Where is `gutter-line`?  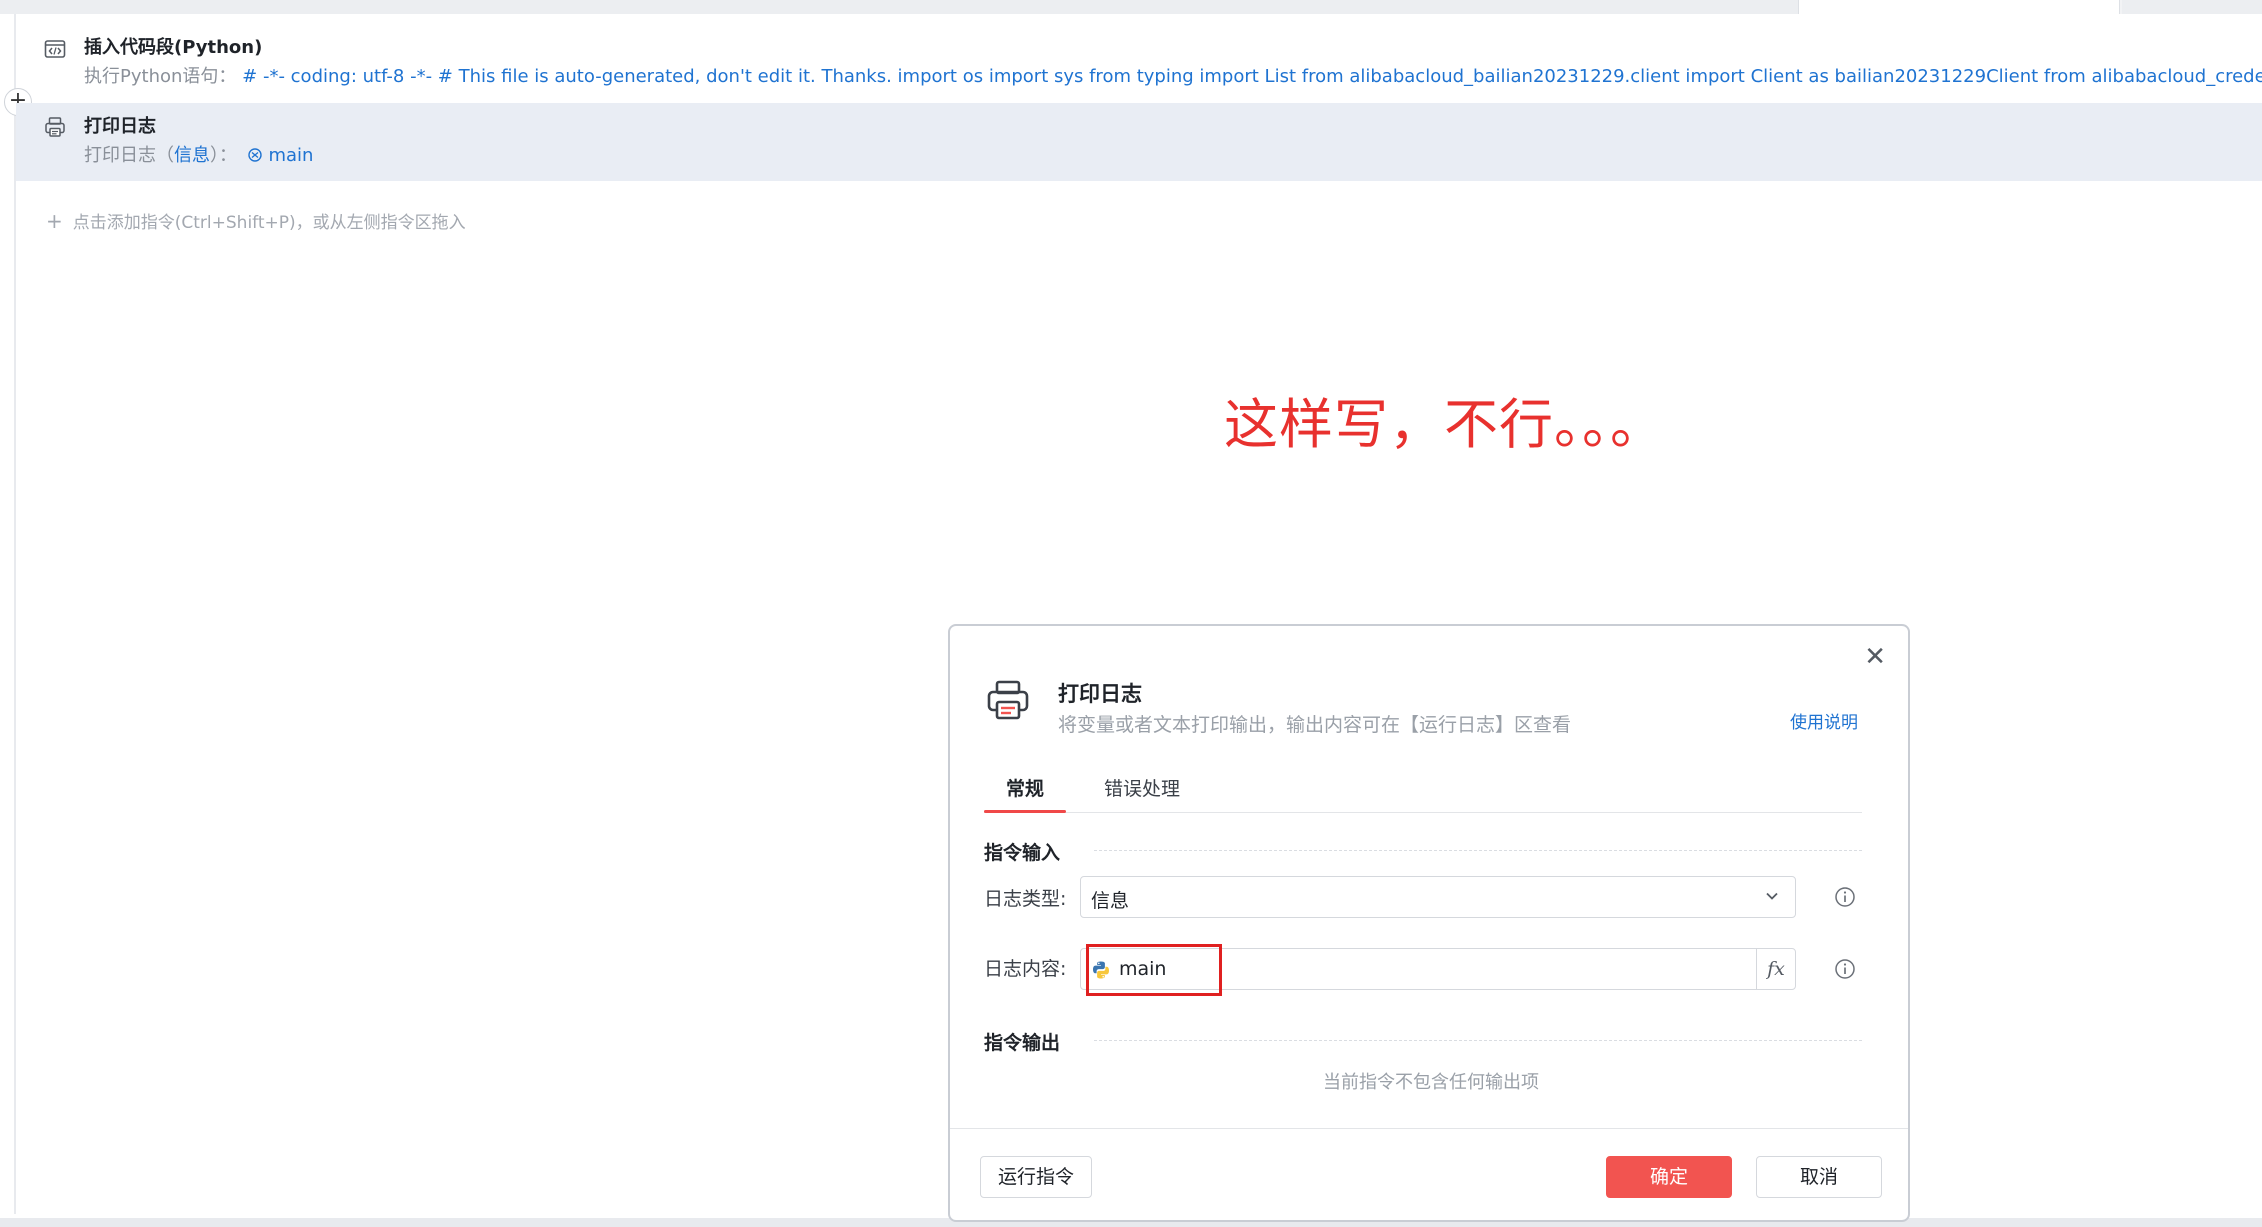 gutter-line is located at coordinates (15, 614).